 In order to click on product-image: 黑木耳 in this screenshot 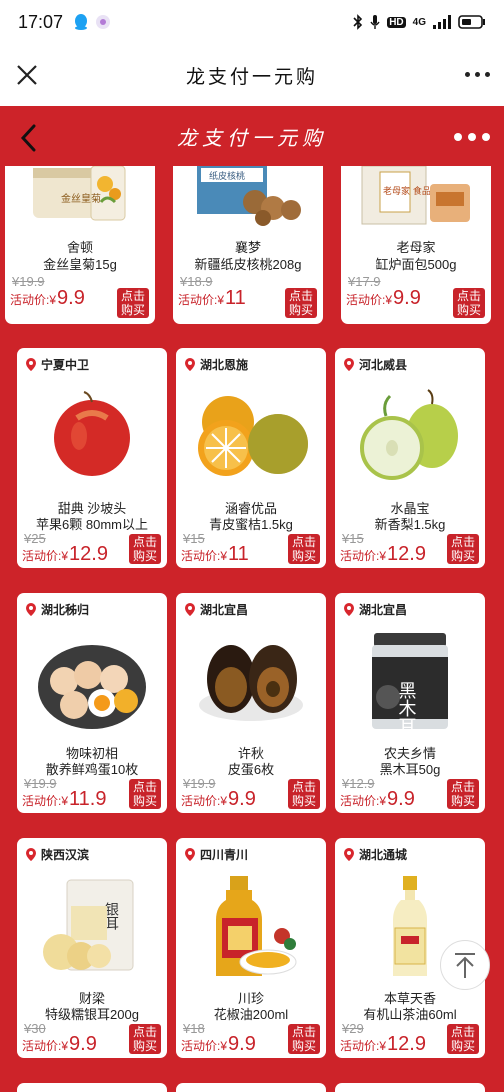, I will do `click(410, 683)`.